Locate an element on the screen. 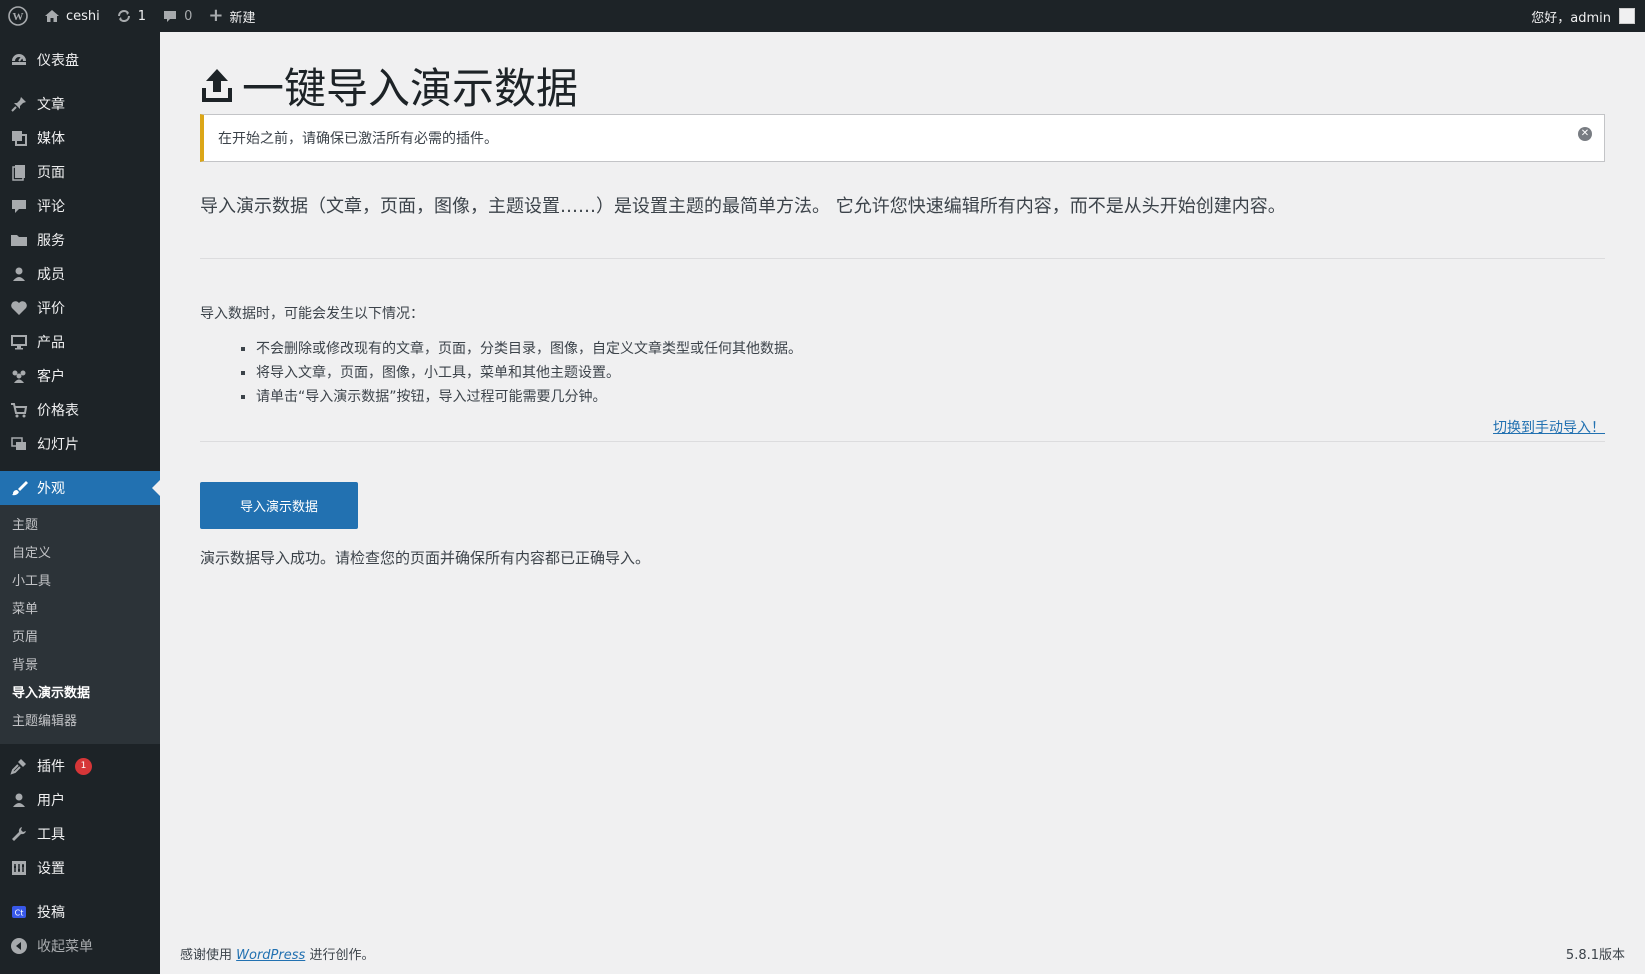 This screenshot has height=974, width=1645. folder-icon is located at coordinates (19, 240).